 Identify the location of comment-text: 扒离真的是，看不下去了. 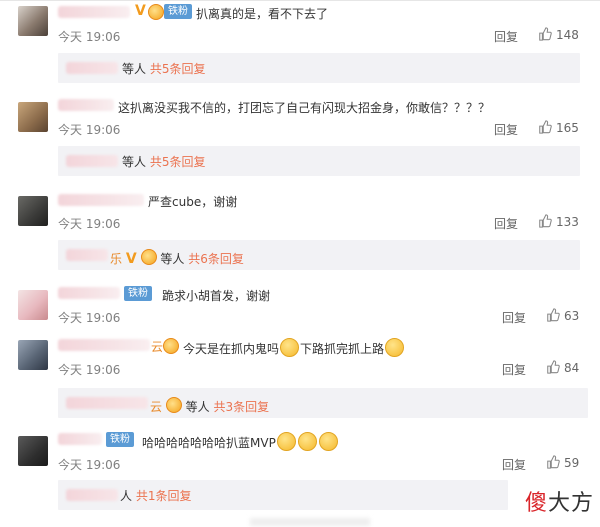
(262, 14).